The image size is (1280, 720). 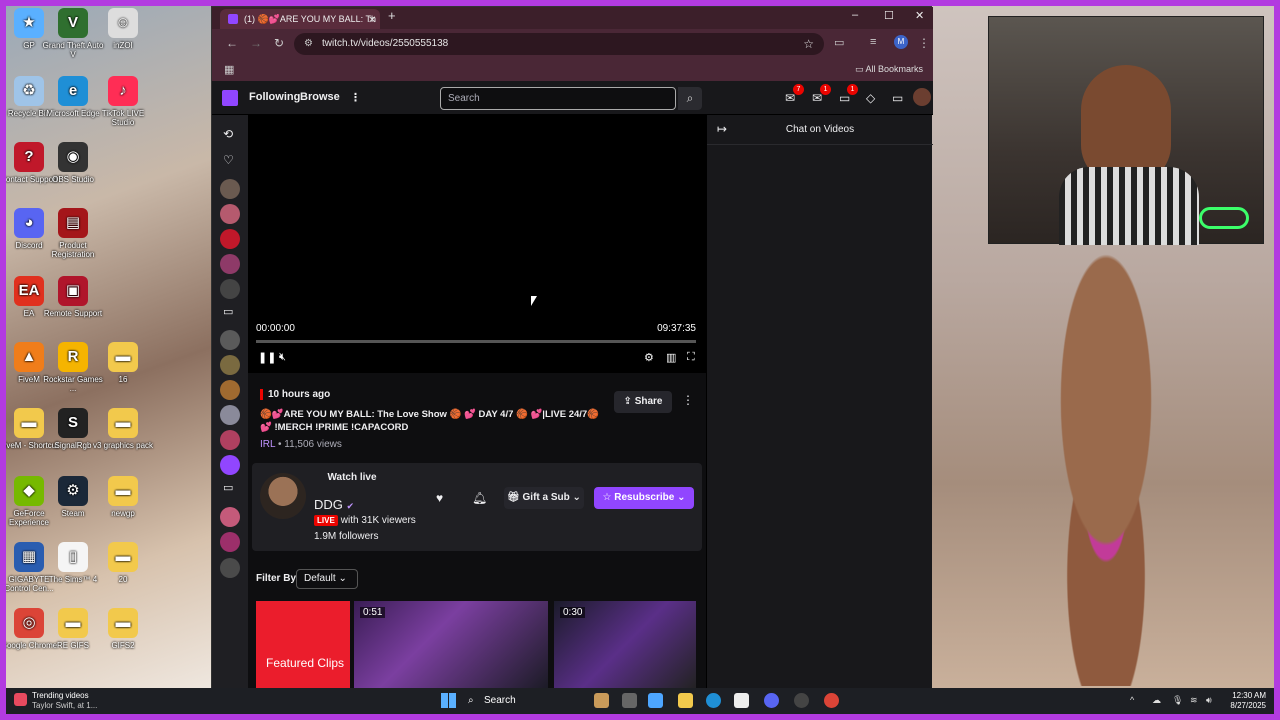 What do you see at coordinates (519, 701) in the screenshot?
I see `taskbar-search: ⌕ Search` at bounding box center [519, 701].